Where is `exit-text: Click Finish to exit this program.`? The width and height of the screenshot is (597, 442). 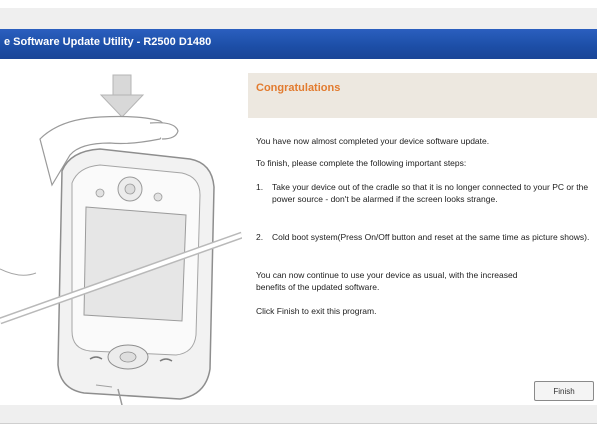
exit-text: Click Finish to exit this program. is located at coordinates (316, 311).